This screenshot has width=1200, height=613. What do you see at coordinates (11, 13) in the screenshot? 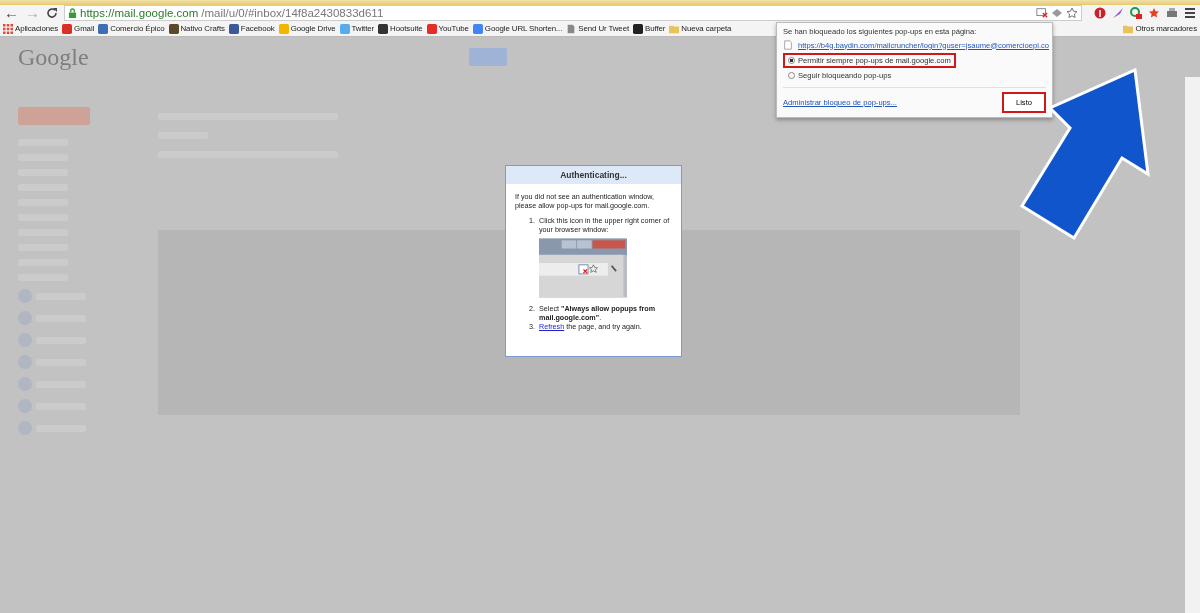
I see `back-icon: ←` at bounding box center [11, 13].